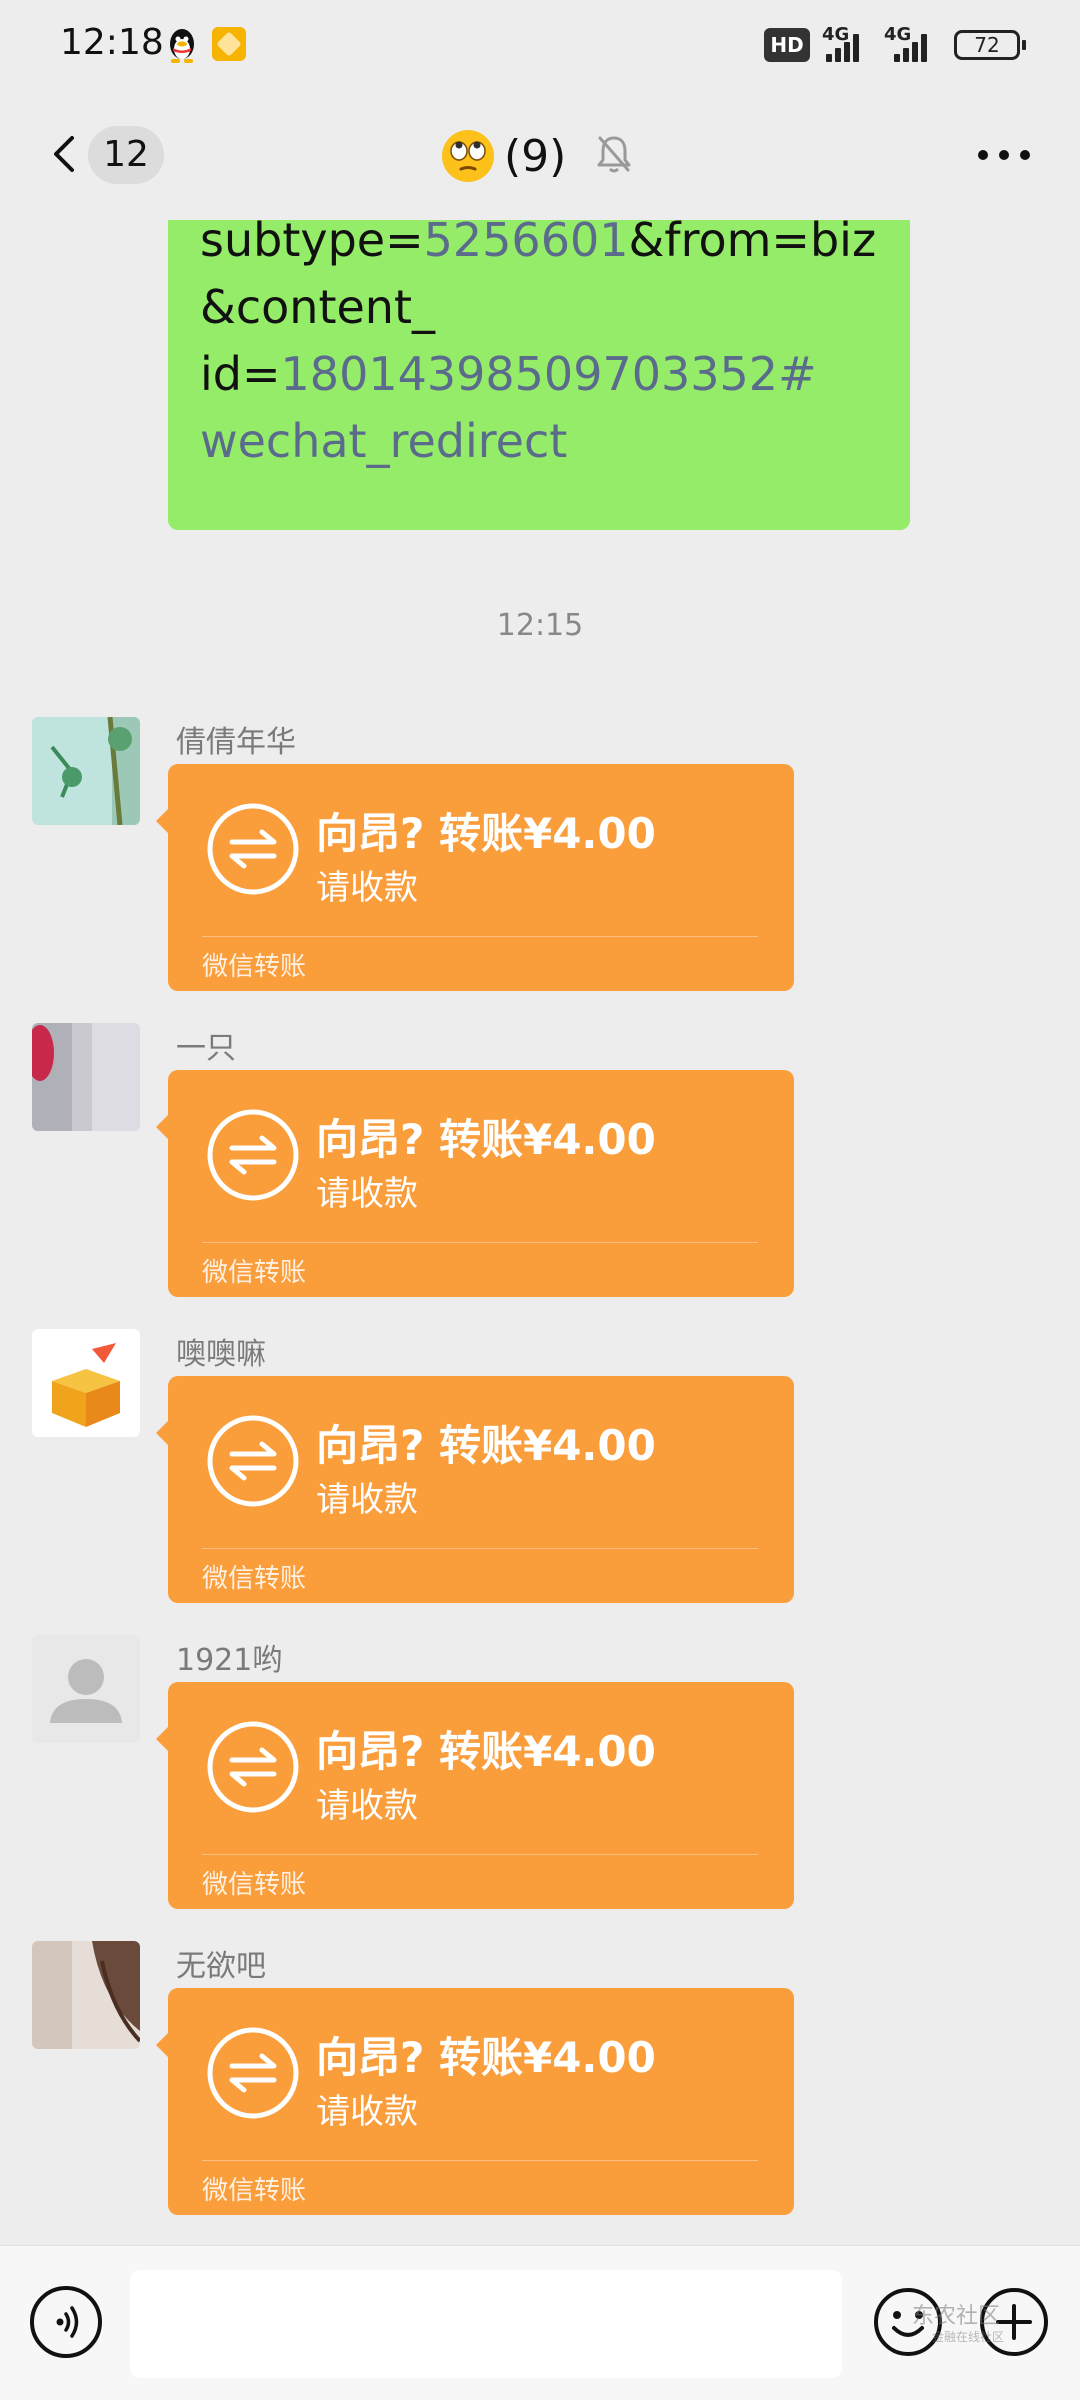  I want to click on message-timestamp: 12:15, so click(540, 625).